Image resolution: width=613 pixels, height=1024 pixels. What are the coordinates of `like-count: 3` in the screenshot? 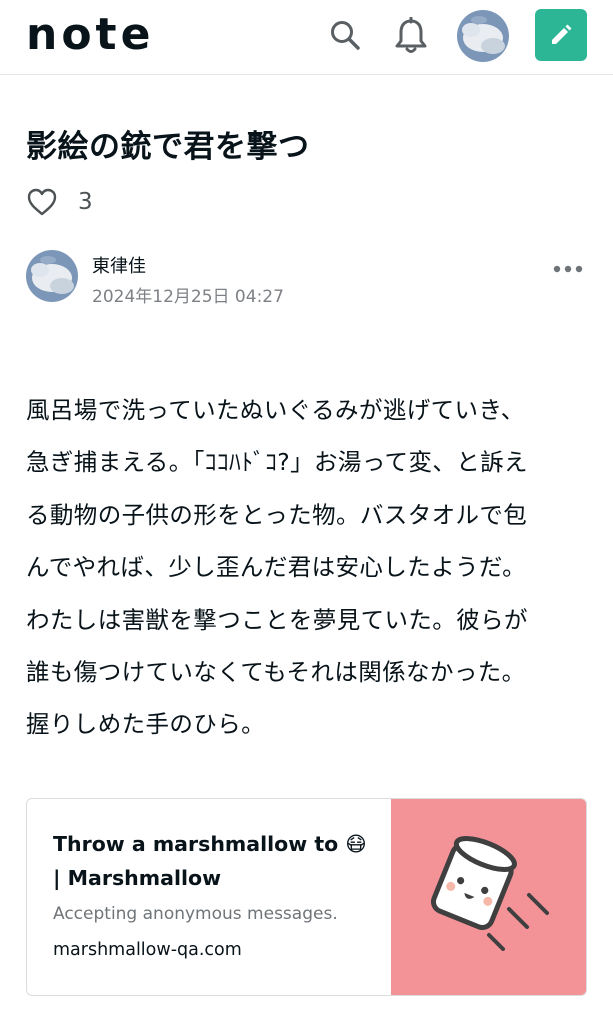 It's located at (85, 202).